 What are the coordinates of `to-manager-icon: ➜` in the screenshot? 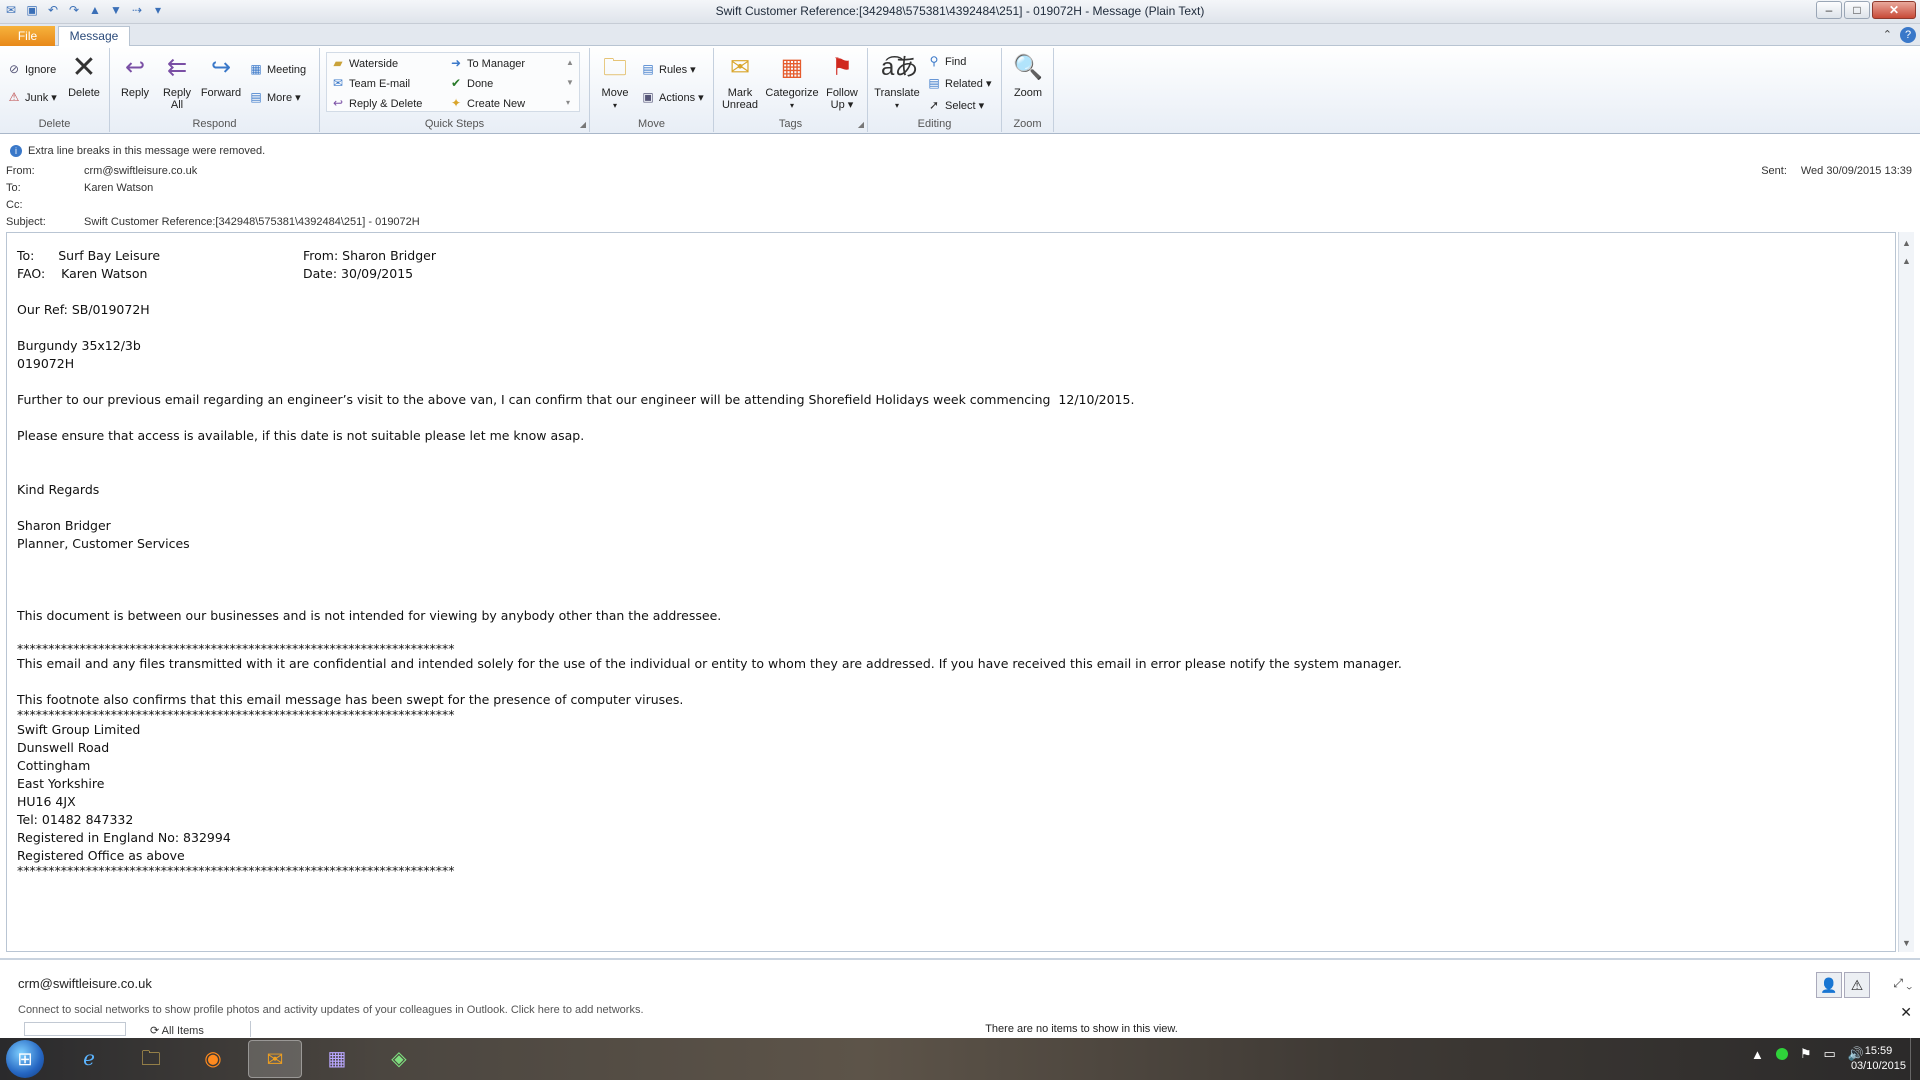 It's located at (456, 63).